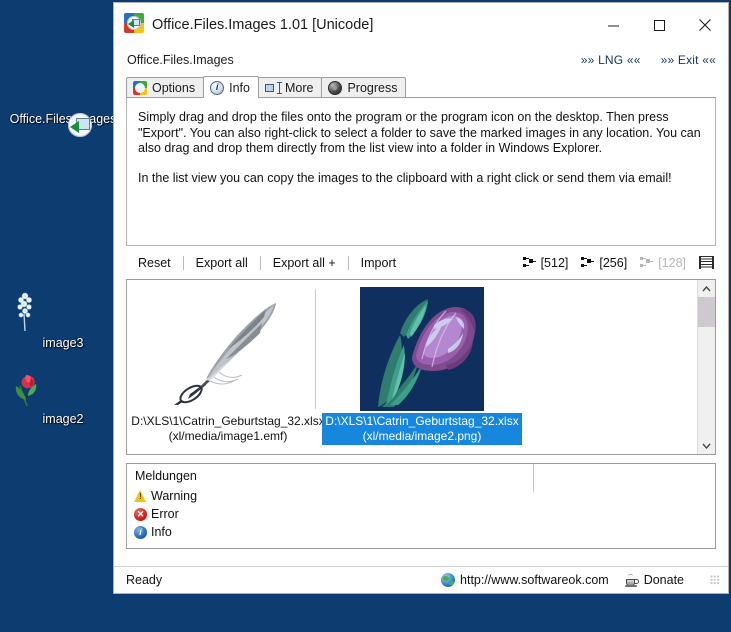  I want to click on tab-strip: Options i Info More Progress, so click(421, 87).